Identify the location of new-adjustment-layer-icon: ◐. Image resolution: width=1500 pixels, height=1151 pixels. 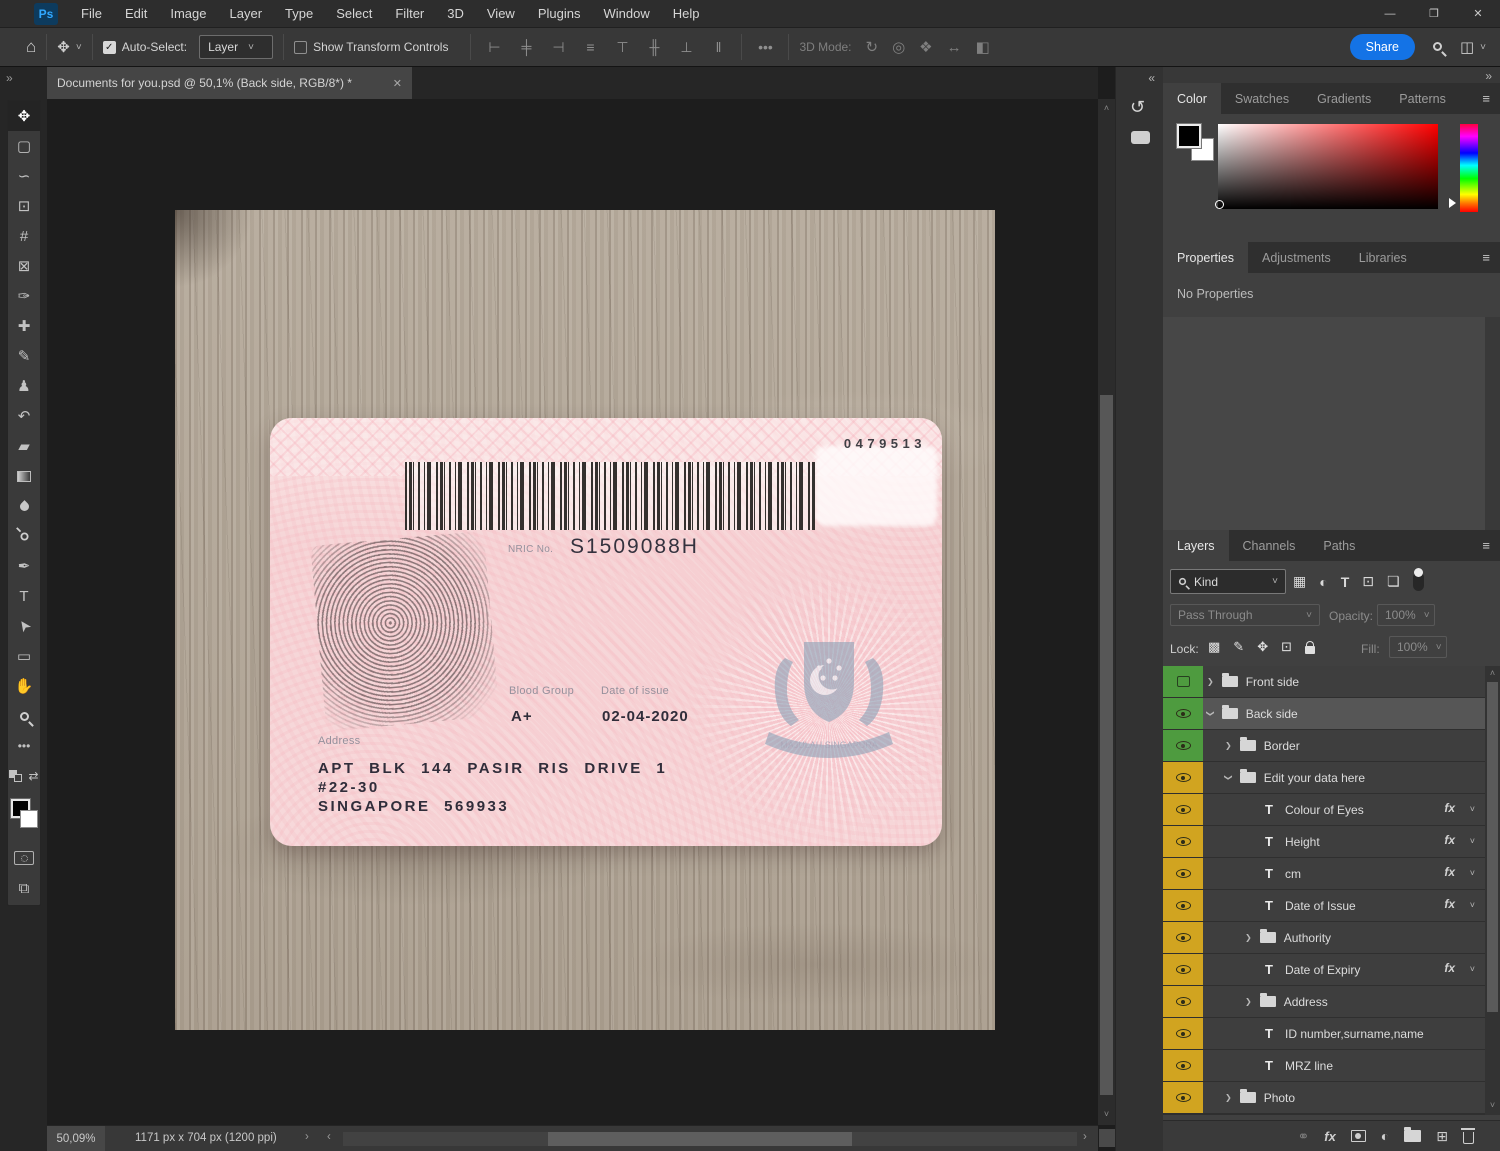
(1385, 1136).